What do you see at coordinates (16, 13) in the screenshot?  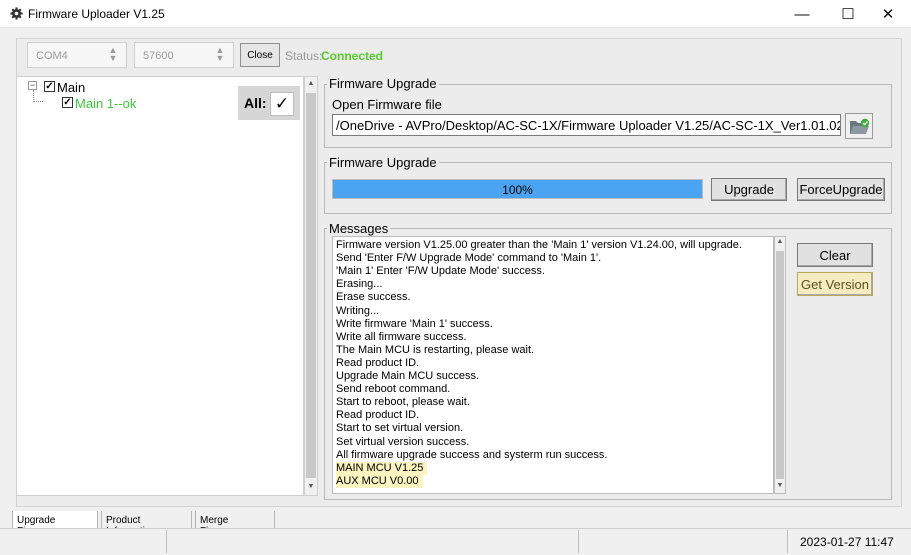 I see `gear-icon` at bounding box center [16, 13].